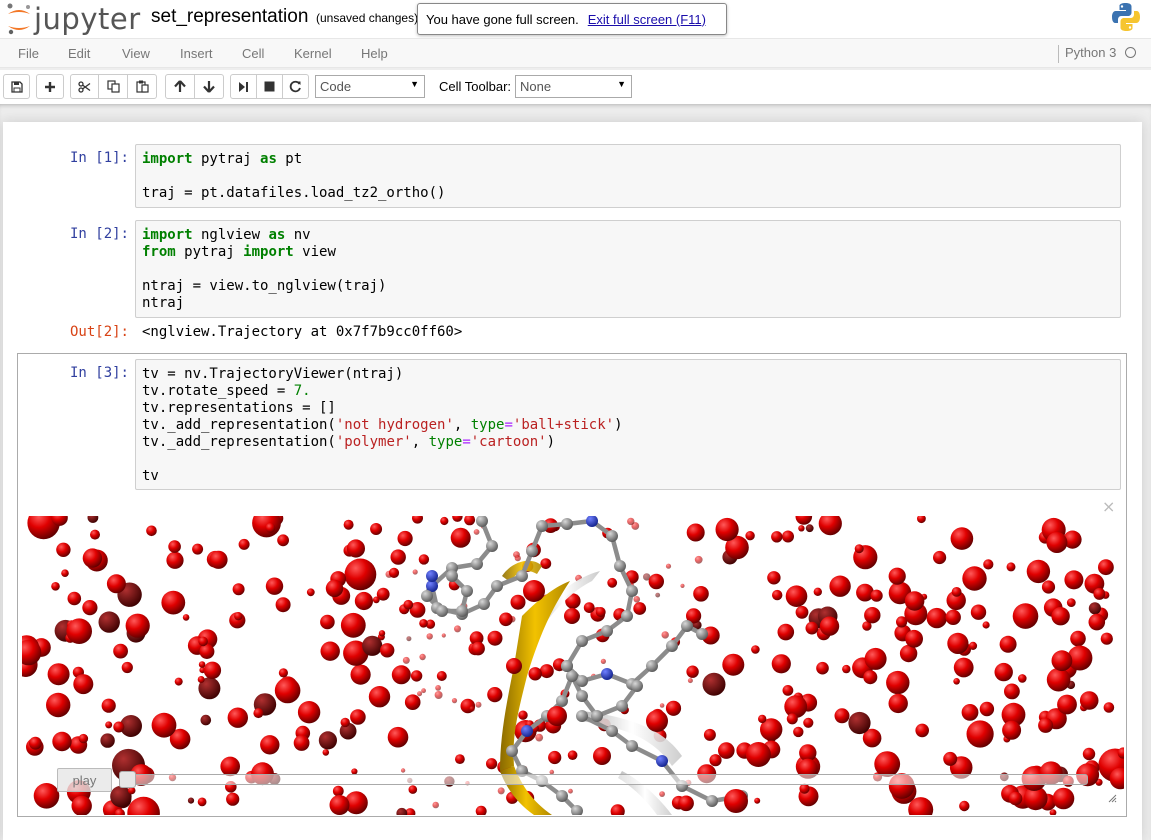 The height and width of the screenshot is (840, 1151). Describe the element at coordinates (209, 86) in the screenshot. I see `move-down-button` at that location.